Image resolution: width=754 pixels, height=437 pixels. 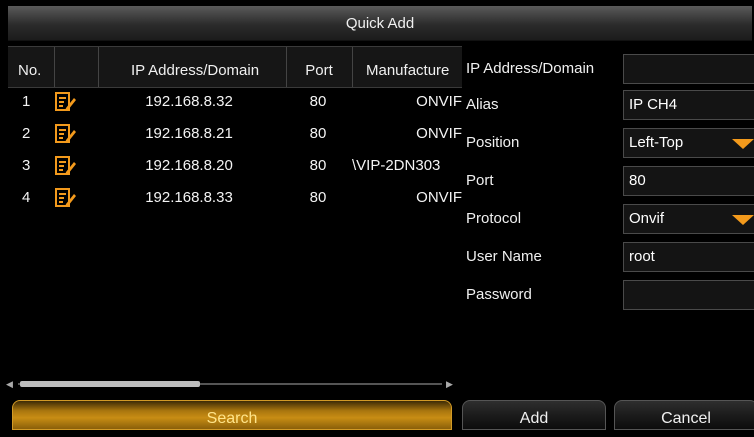 I want to click on form-row-alias: Alias IP CH4, so click(x=608, y=105).